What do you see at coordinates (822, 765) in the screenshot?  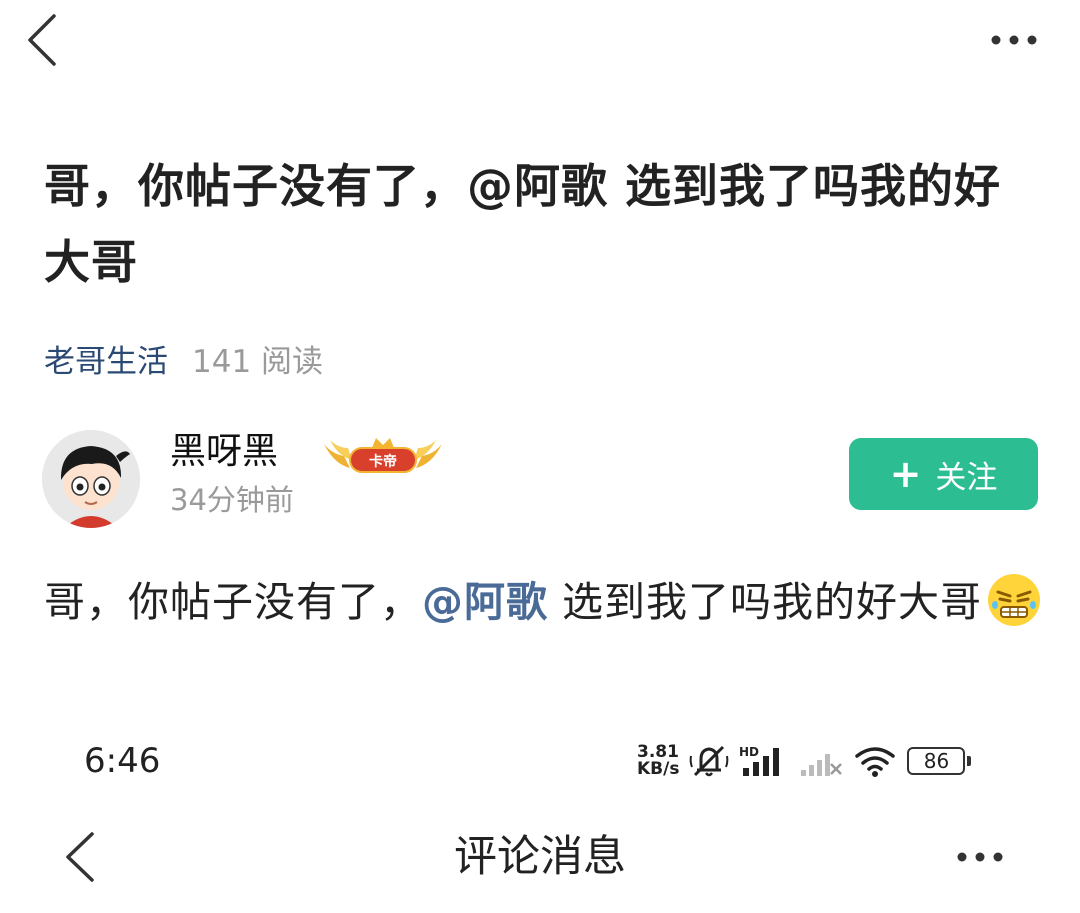 I see `signal-weak-icon` at bounding box center [822, 765].